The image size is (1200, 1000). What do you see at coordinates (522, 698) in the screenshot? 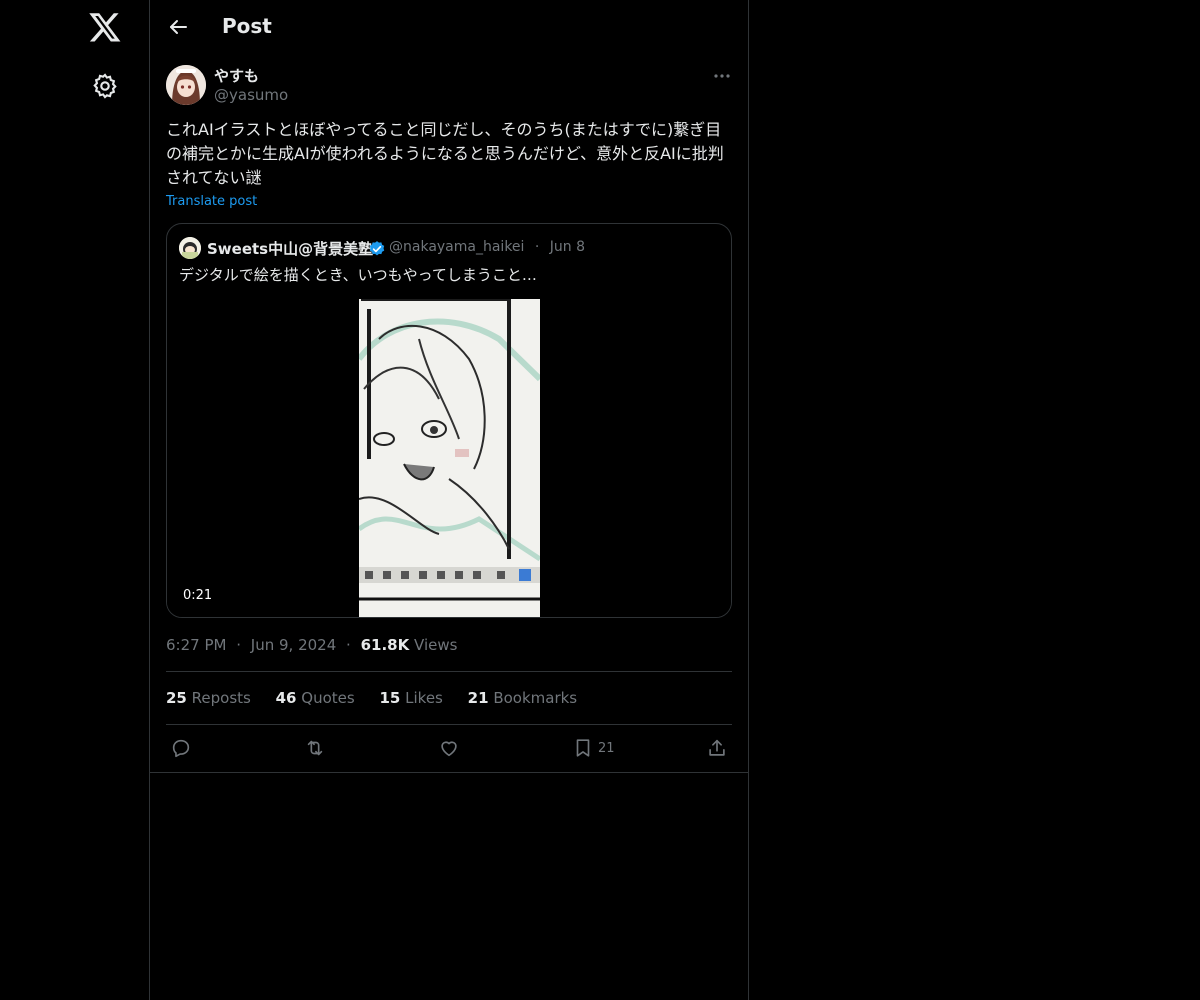
I see `bookmarks-stat: 21 Bookmarks` at bounding box center [522, 698].